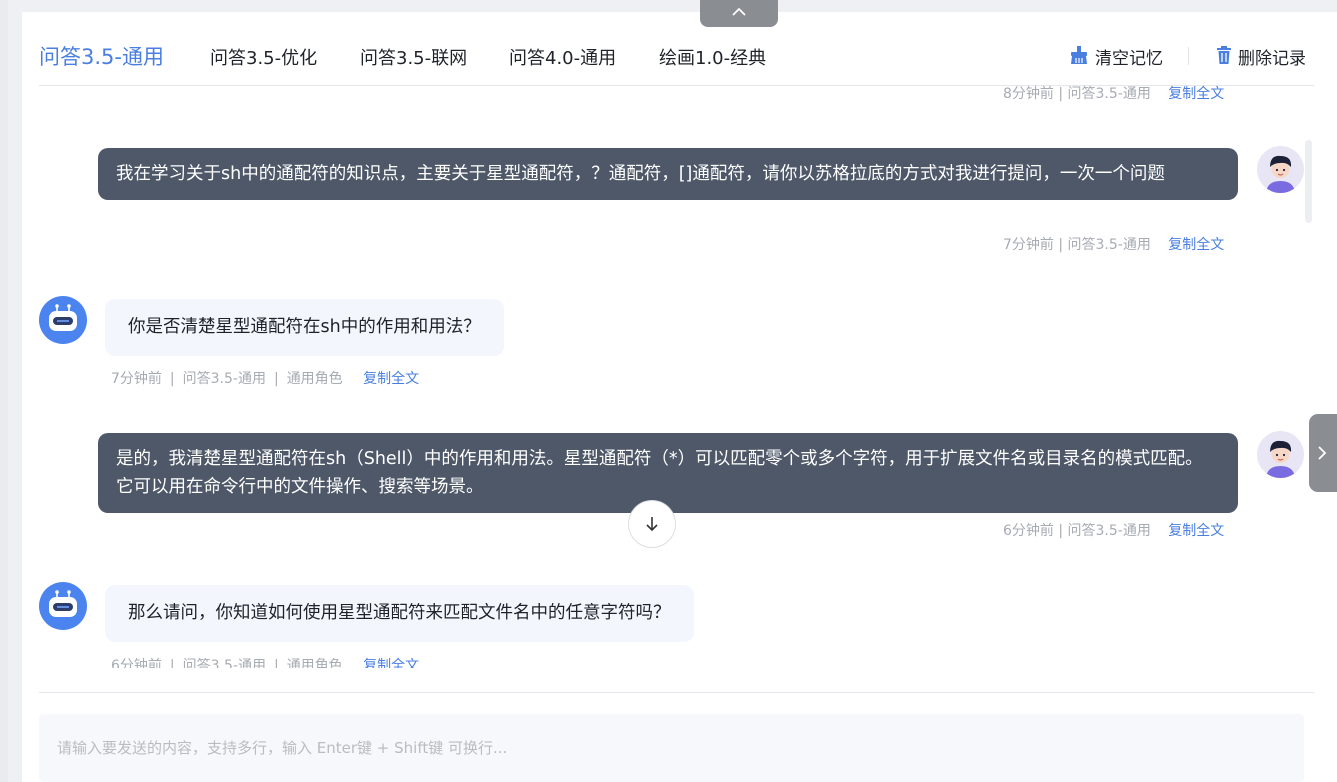  What do you see at coordinates (1224, 55) in the screenshot?
I see `trash-icon` at bounding box center [1224, 55].